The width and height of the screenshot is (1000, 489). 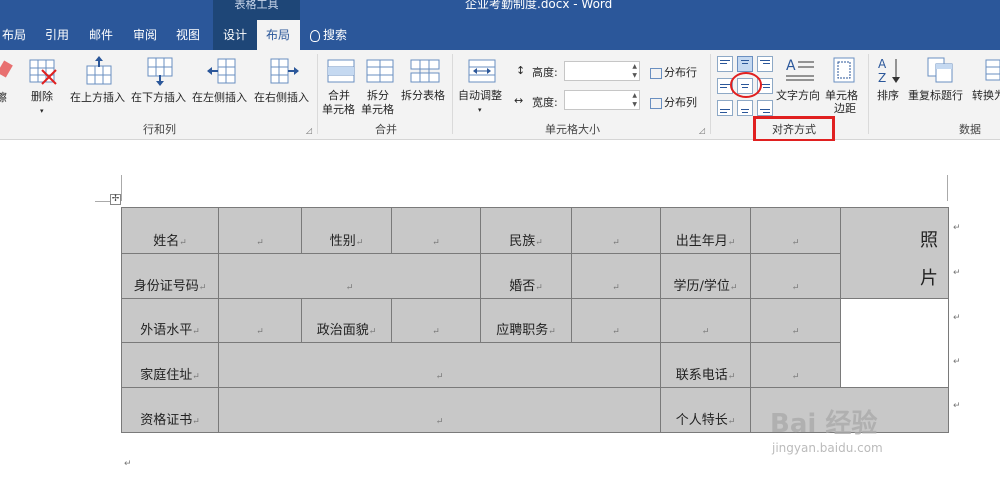 I want to click on baidu-watermark-logo: Bai 经验, so click(x=824, y=424).